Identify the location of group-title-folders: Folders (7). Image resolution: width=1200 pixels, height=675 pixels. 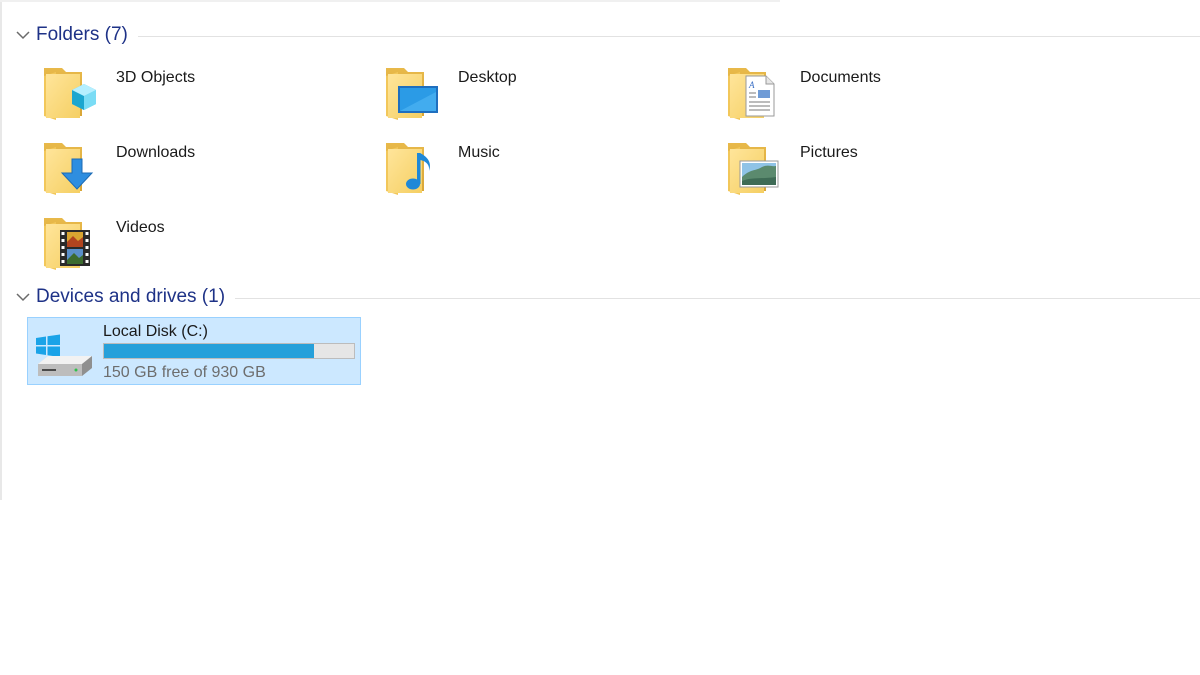
(82, 34).